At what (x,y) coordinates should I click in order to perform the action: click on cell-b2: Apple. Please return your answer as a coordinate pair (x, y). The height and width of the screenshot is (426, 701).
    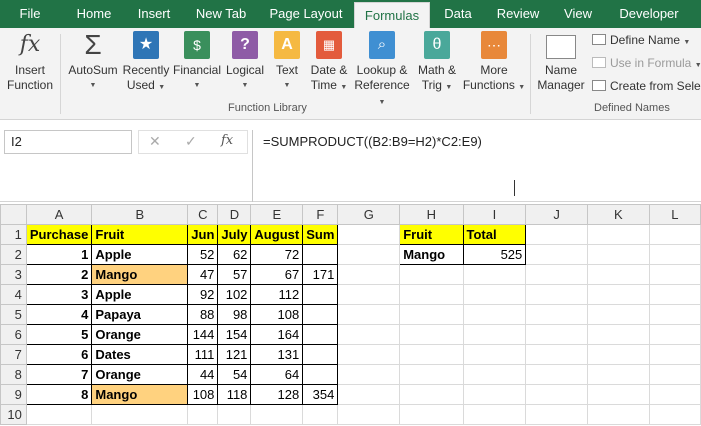
    Looking at the image, I should click on (140, 254).